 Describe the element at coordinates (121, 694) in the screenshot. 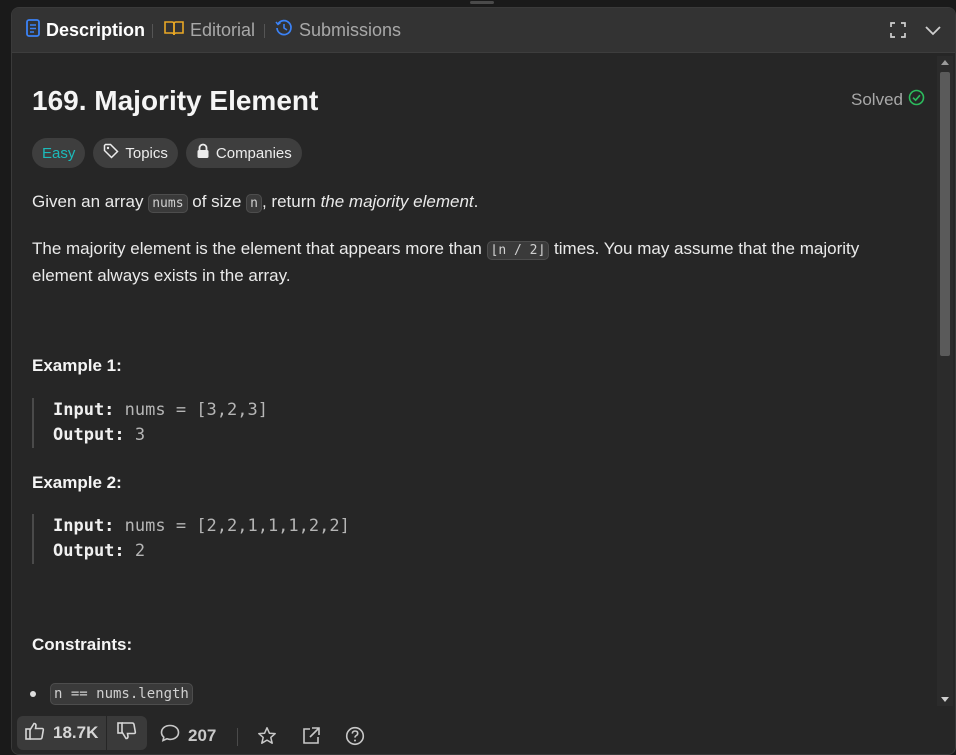

I see `constraint-code: n == nums.length` at that location.